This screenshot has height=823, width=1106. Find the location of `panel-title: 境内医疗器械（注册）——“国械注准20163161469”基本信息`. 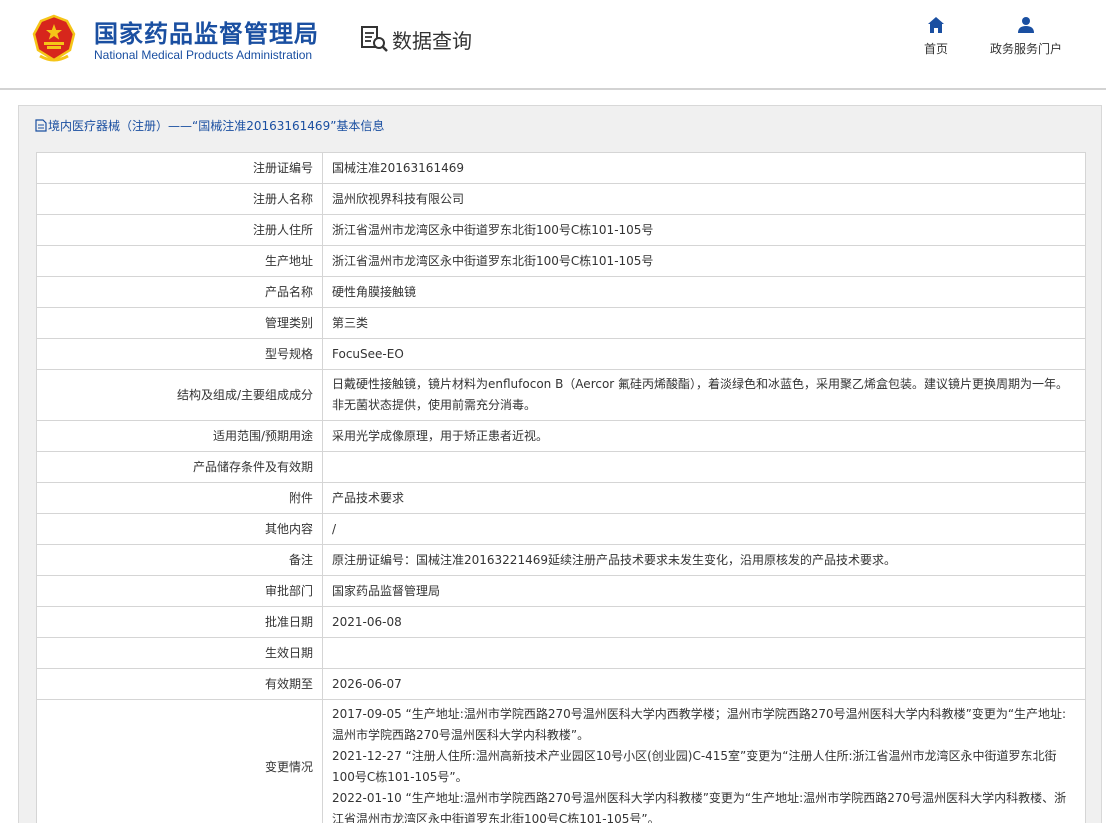

panel-title: 境内医疗器械（注册）——“国械注准20163161469”基本信息 is located at coordinates (209, 125).